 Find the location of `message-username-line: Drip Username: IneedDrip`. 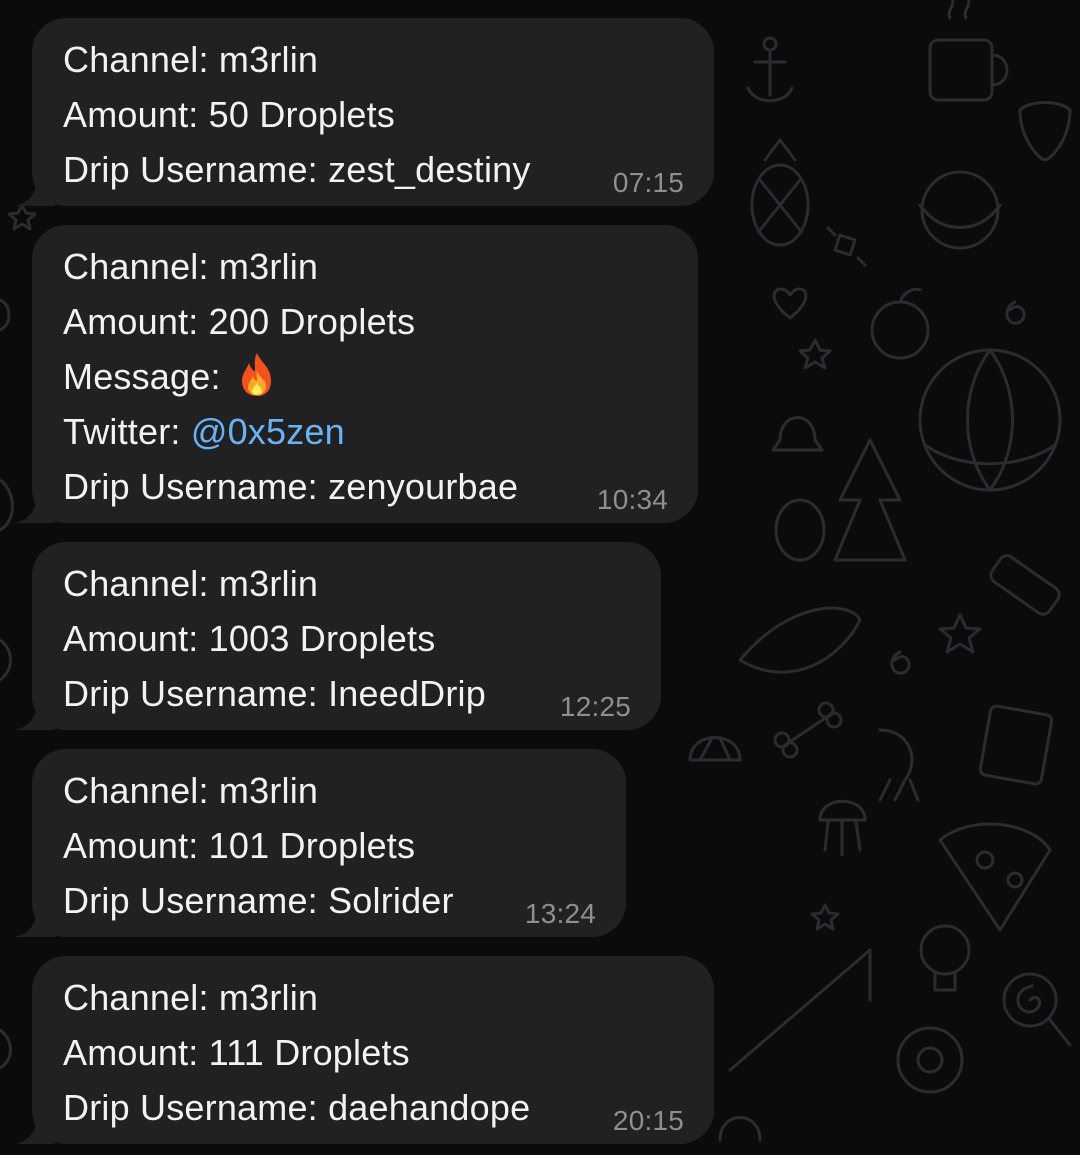

message-username-line: Drip Username: IneedDrip is located at coordinates (274, 693).